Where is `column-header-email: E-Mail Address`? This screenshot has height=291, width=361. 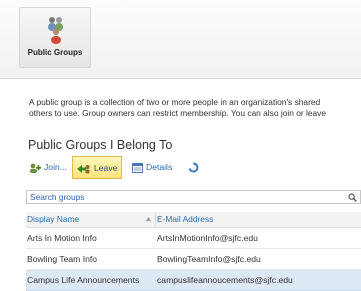 column-header-email: E-Mail Address is located at coordinates (259, 219).